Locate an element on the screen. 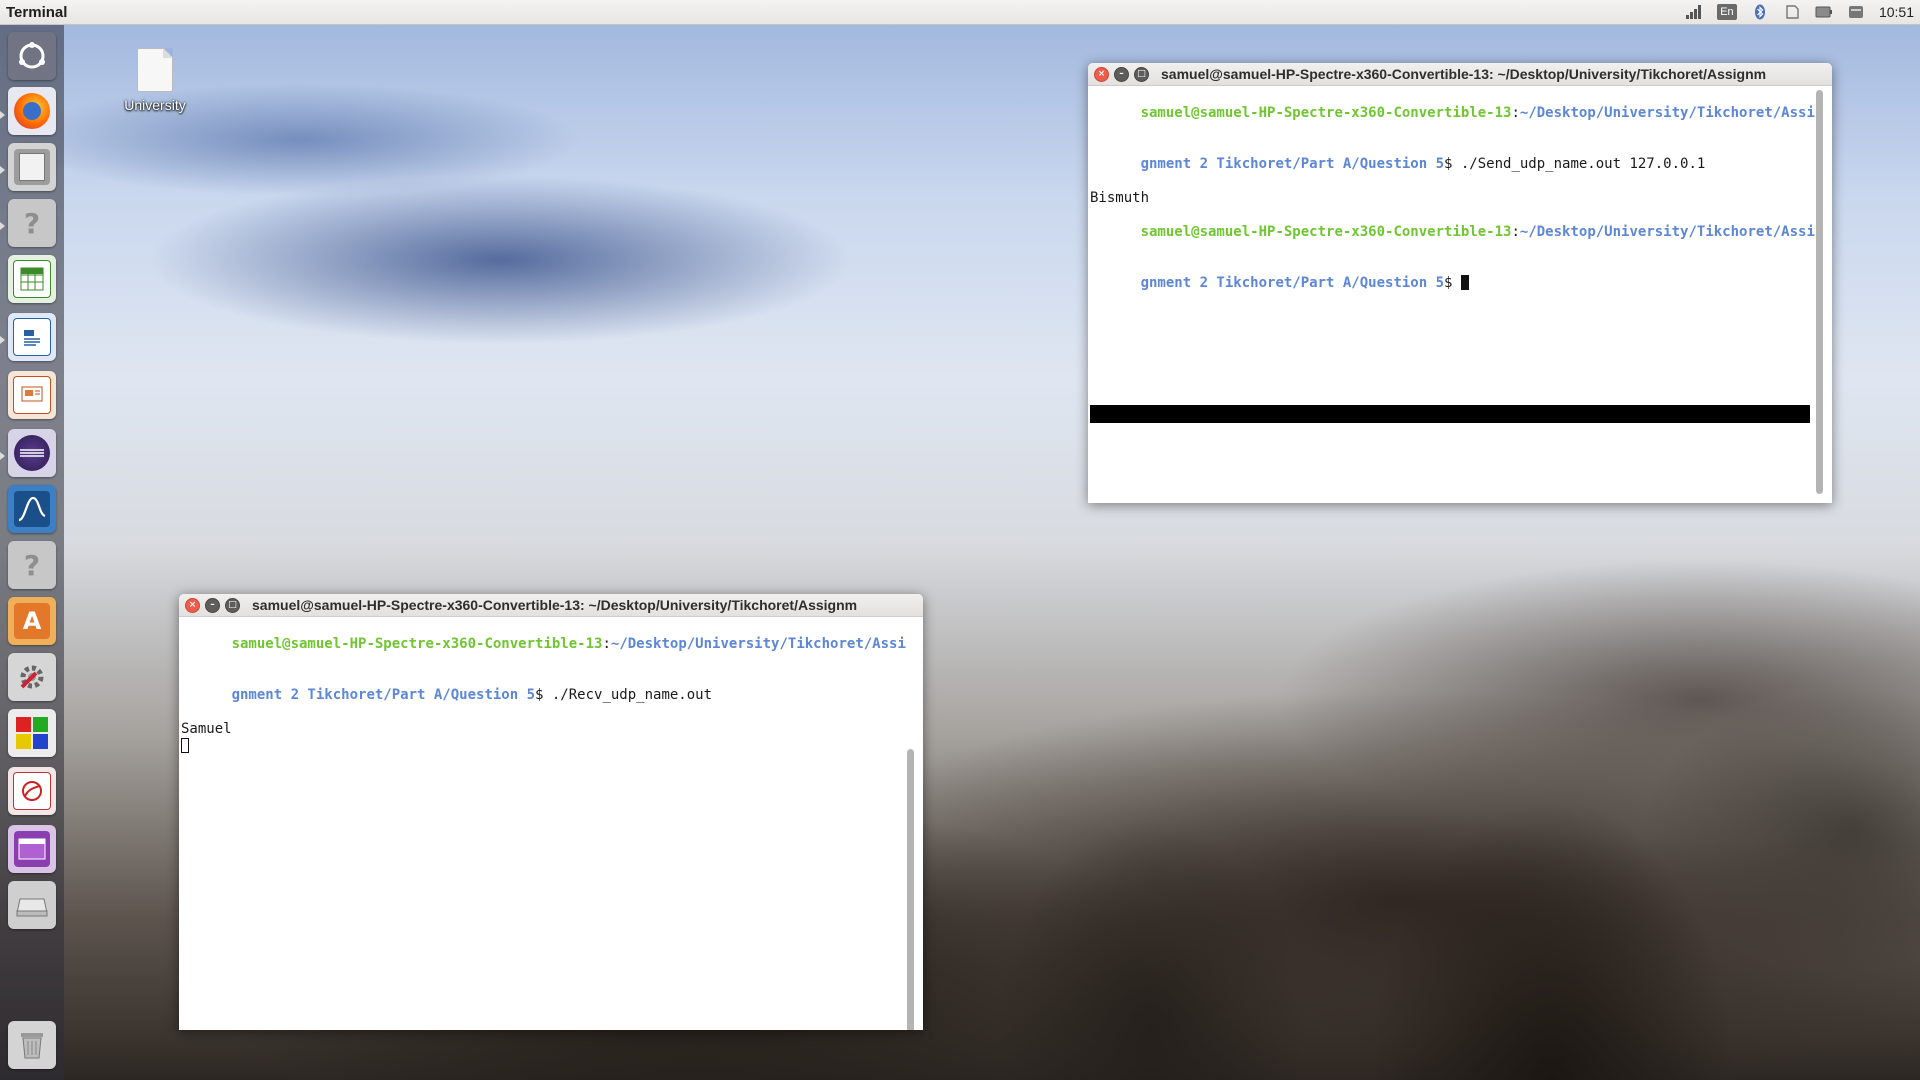  output-line: Bismuth is located at coordinates (1120, 198).